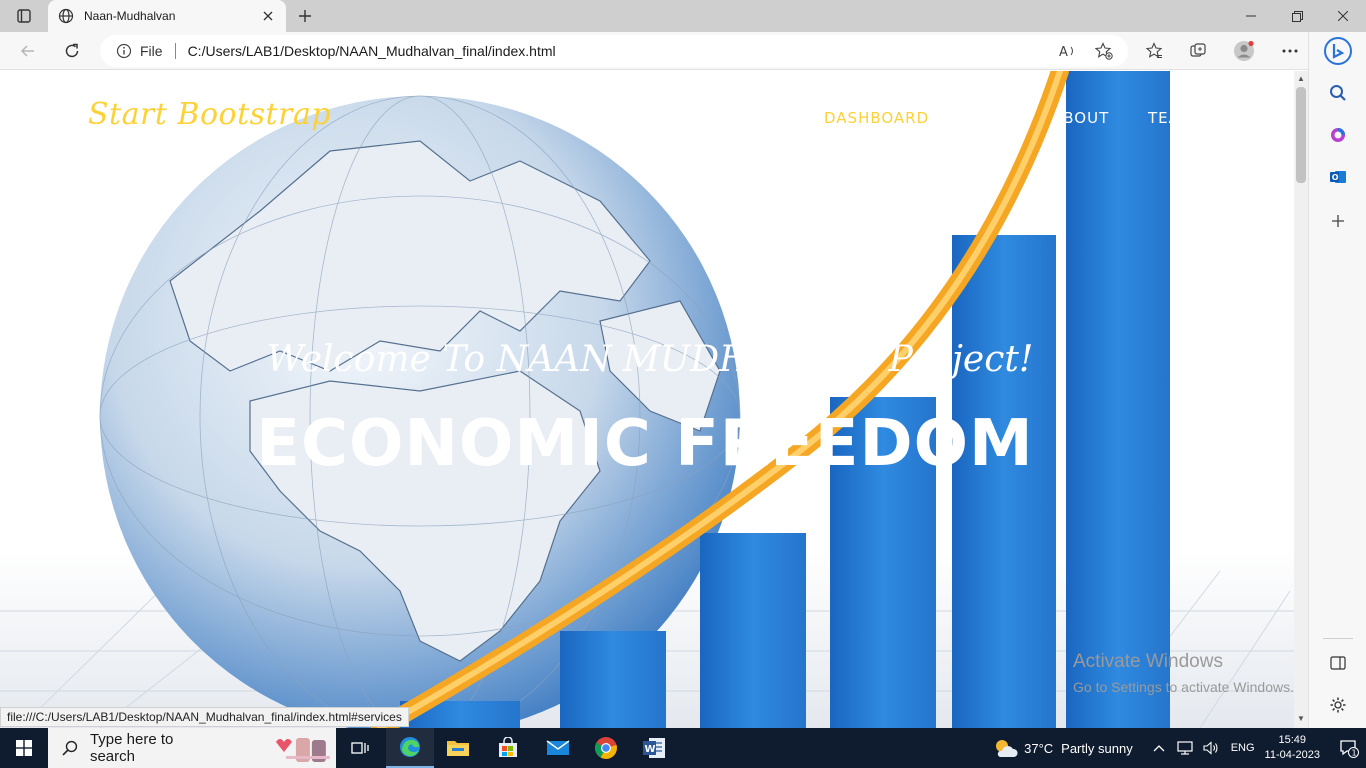 Image resolution: width=1366 pixels, height=768 pixels. I want to click on office-icon, so click(1338, 135).